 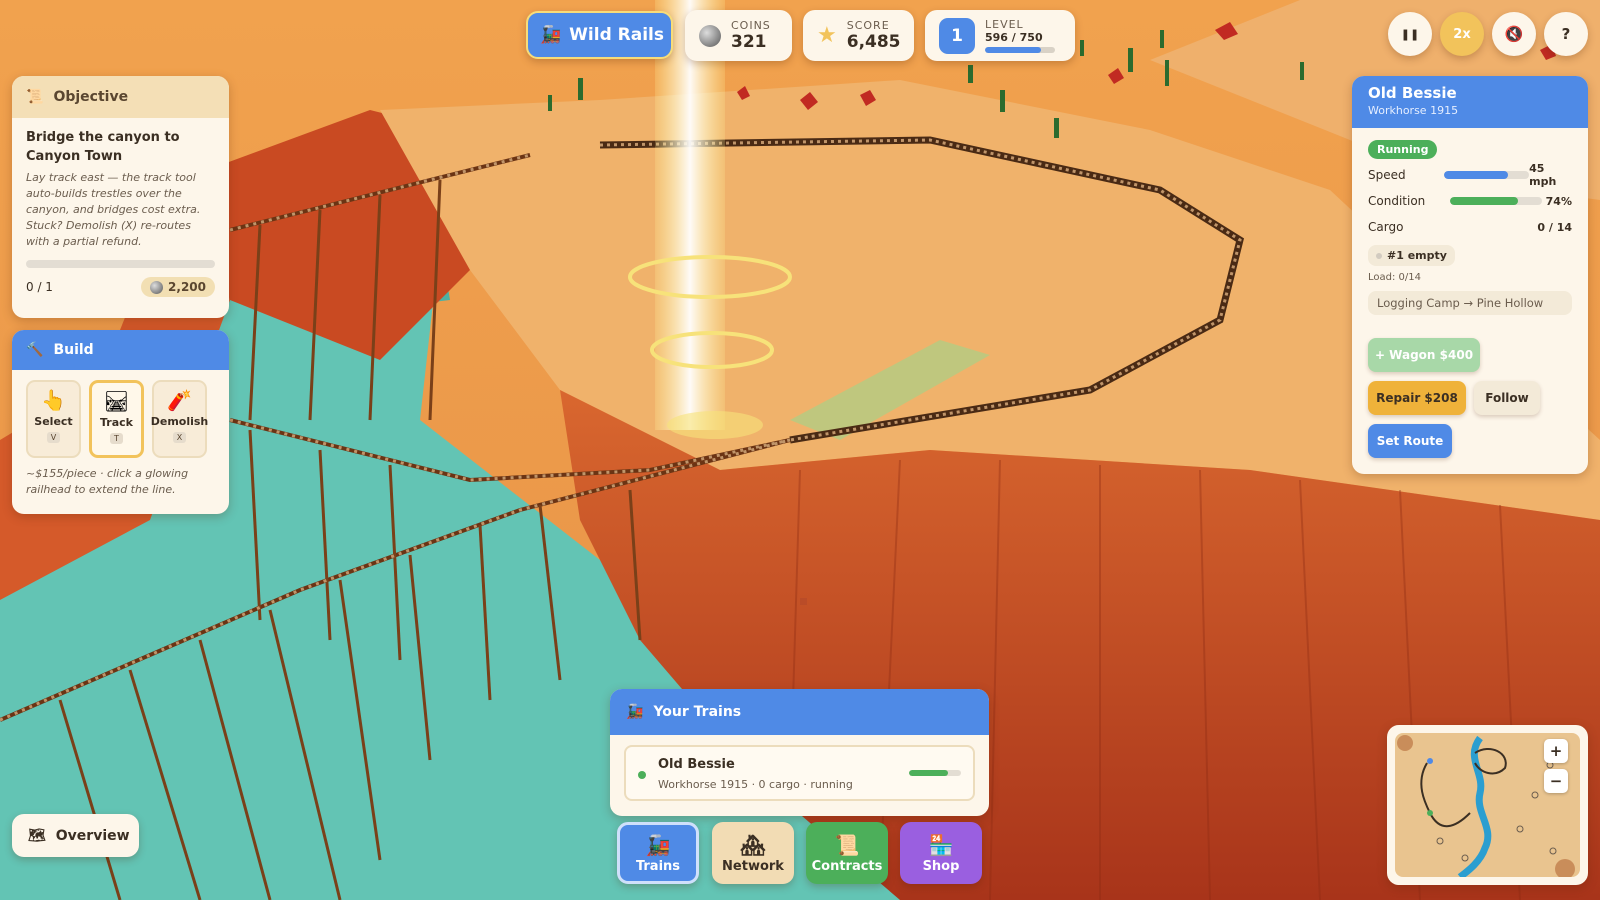 What do you see at coordinates (187, 287) in the screenshot?
I see `objective-reward-value: 2,200` at bounding box center [187, 287].